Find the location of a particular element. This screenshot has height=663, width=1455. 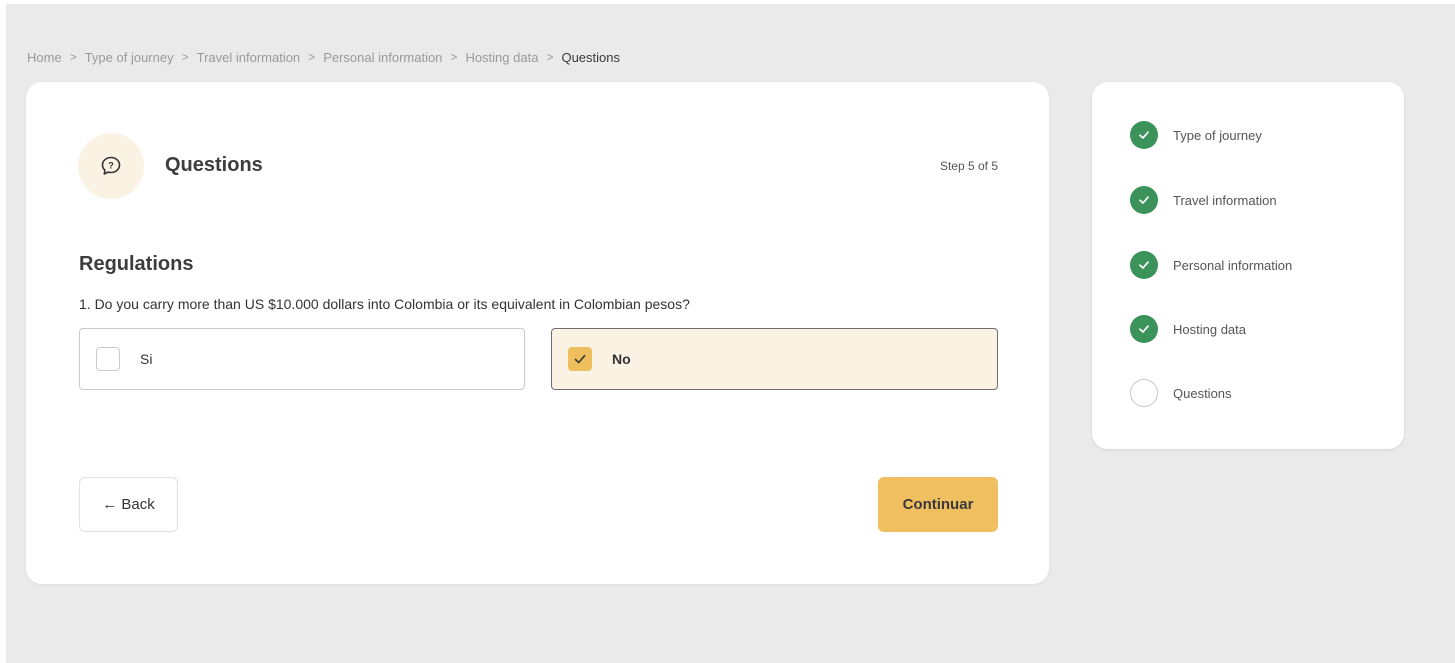

step-personal-information: Personal information is located at coordinates (1211, 265).